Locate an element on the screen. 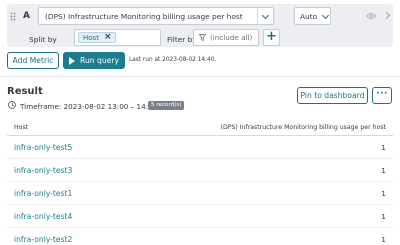  table-row: infra-only-test3 1 is located at coordinates (200, 170).